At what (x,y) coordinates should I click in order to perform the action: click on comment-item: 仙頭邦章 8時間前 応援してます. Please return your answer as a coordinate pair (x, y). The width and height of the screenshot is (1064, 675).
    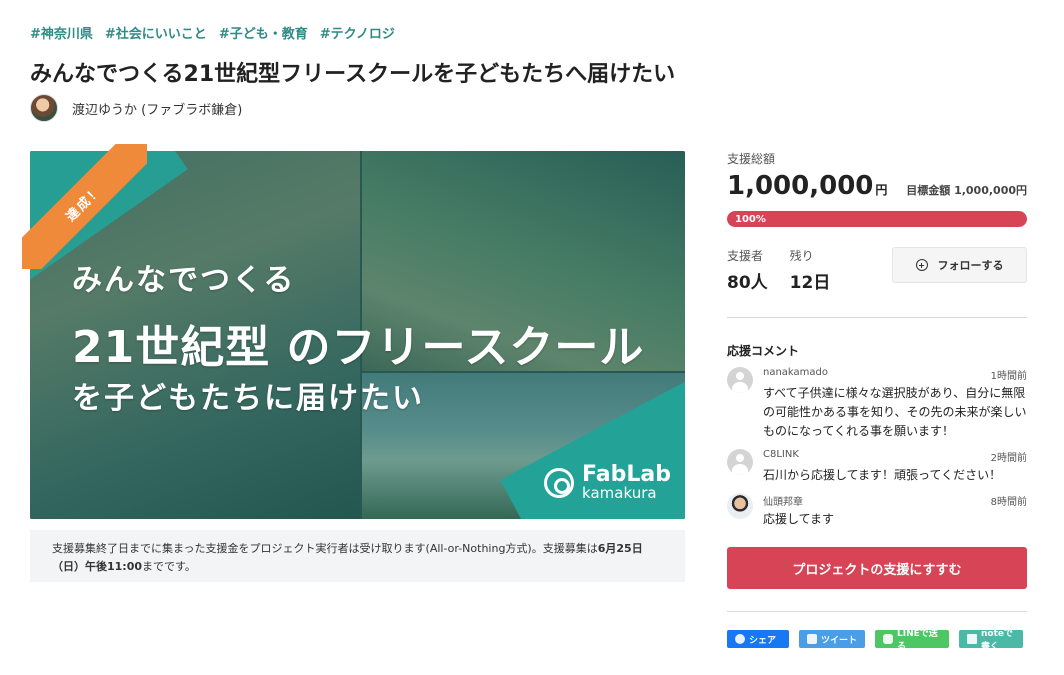
    Looking at the image, I should click on (877, 511).